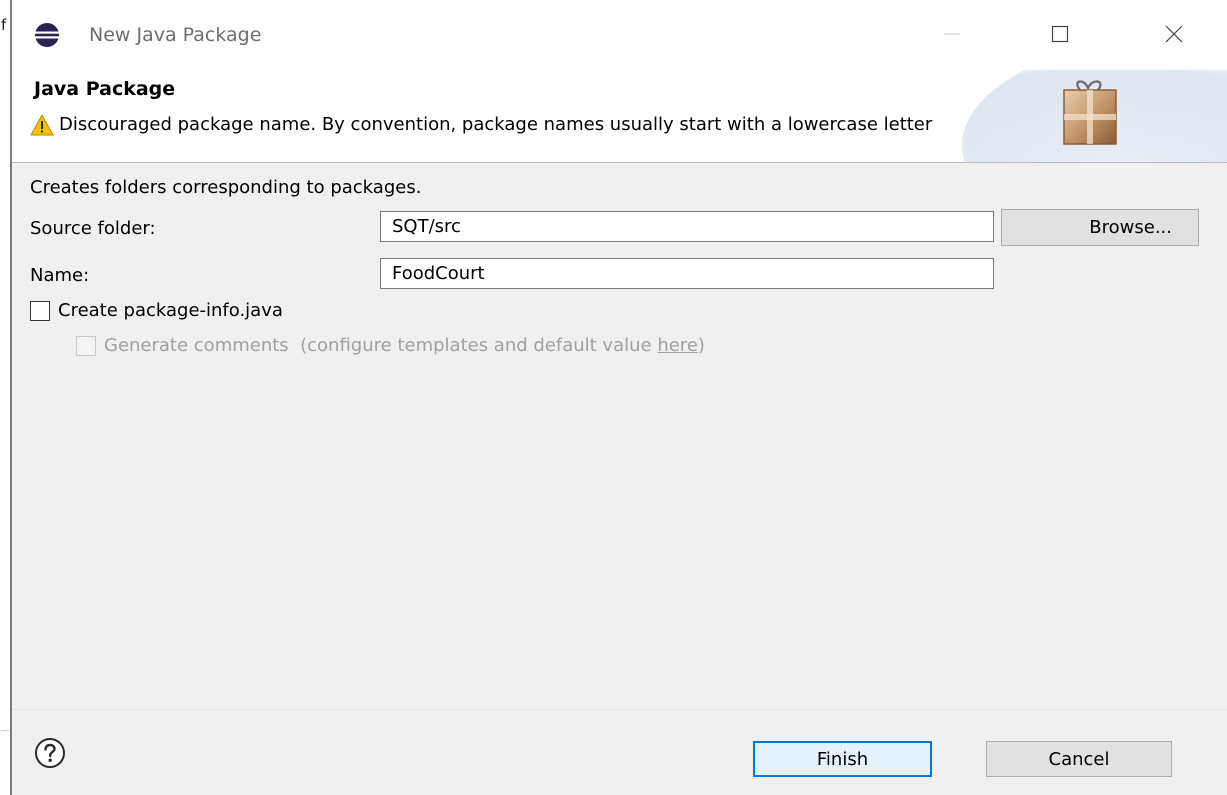  Describe the element at coordinates (40, 310) in the screenshot. I see `package-info-checkbox` at that location.